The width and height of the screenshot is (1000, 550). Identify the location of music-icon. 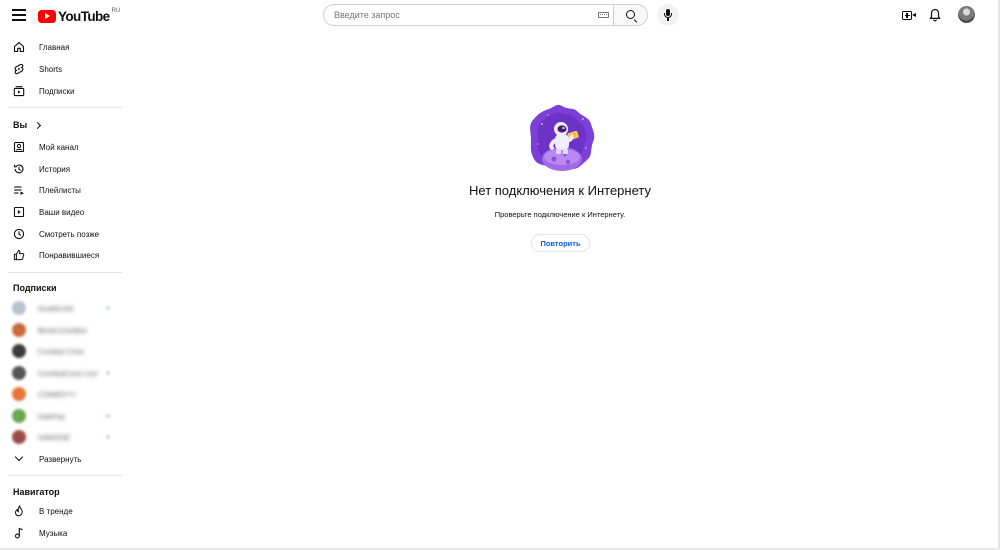
(19, 533).